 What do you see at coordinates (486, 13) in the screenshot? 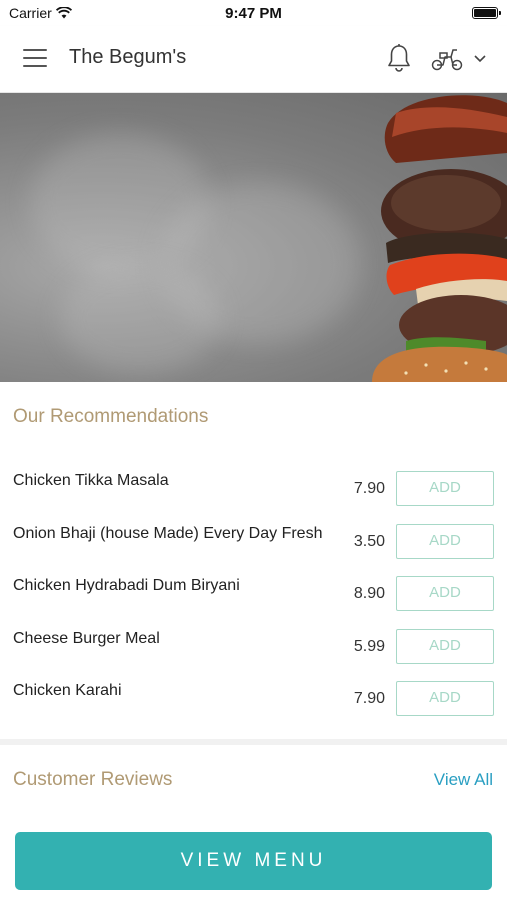
I see `battery-icon` at bounding box center [486, 13].